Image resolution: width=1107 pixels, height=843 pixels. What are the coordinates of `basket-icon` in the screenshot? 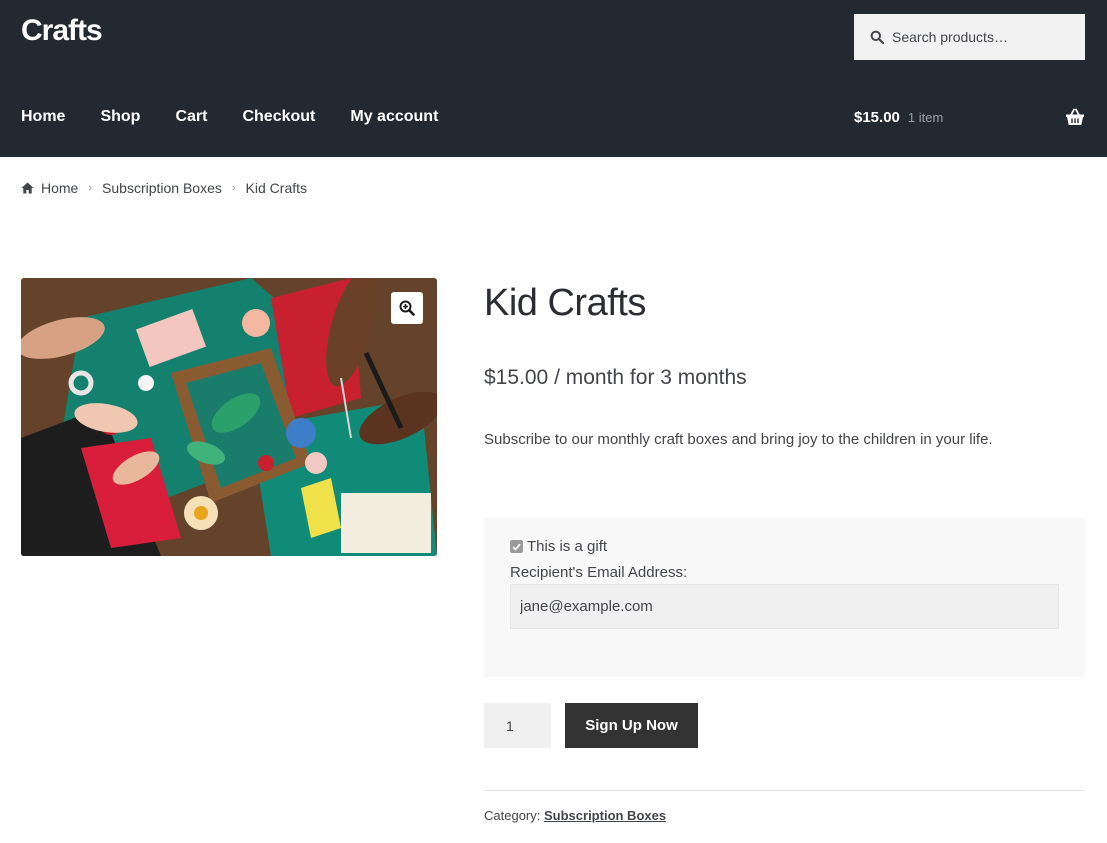 It's located at (1075, 116).